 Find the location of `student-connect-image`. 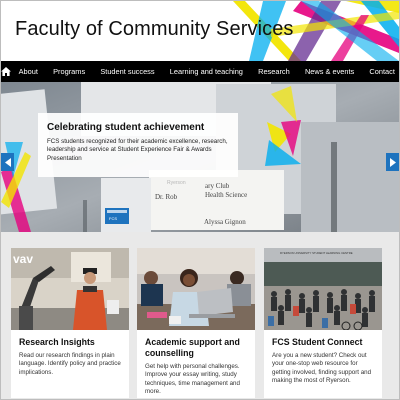

student-connect-image is located at coordinates (323, 289).